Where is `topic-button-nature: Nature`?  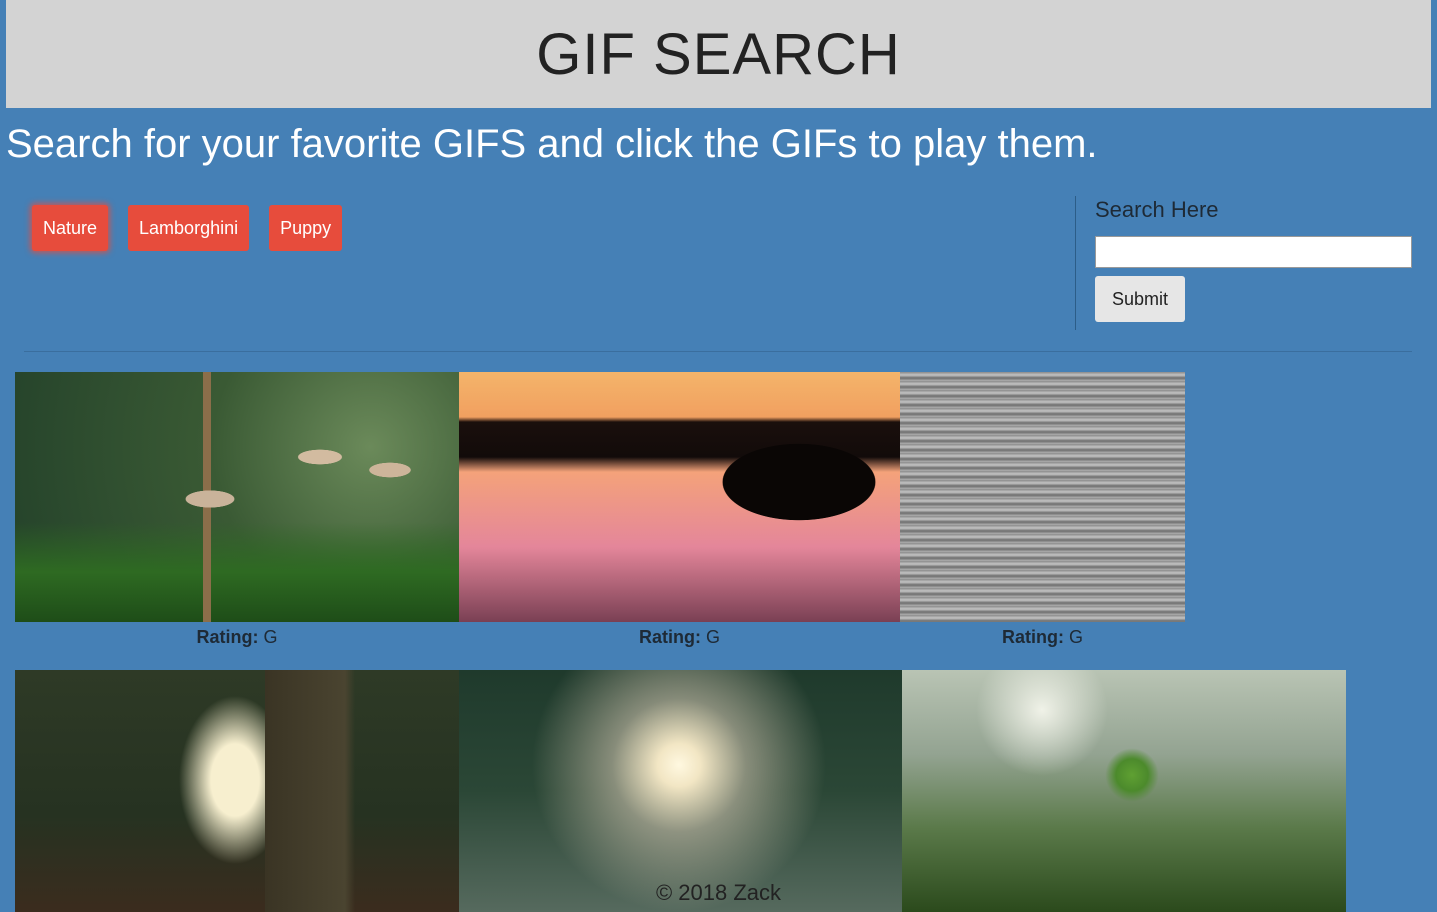
topic-button-nature: Nature is located at coordinates (70, 228).